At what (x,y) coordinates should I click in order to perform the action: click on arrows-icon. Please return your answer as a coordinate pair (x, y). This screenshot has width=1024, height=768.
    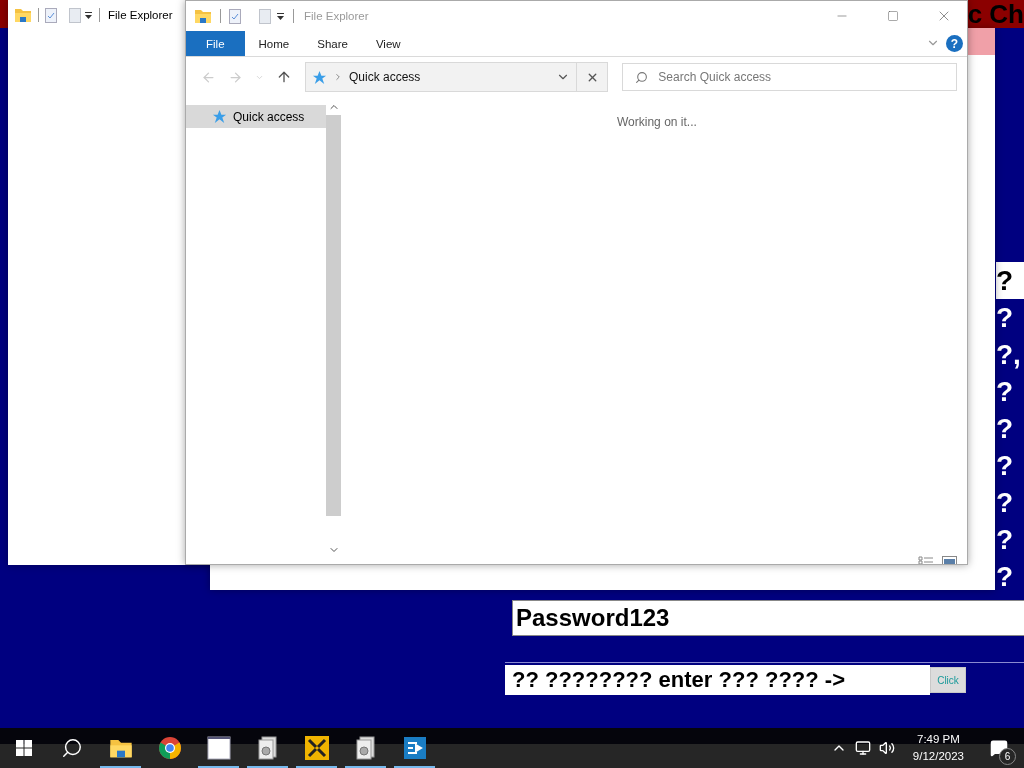
    Looking at the image, I should click on (316, 748).